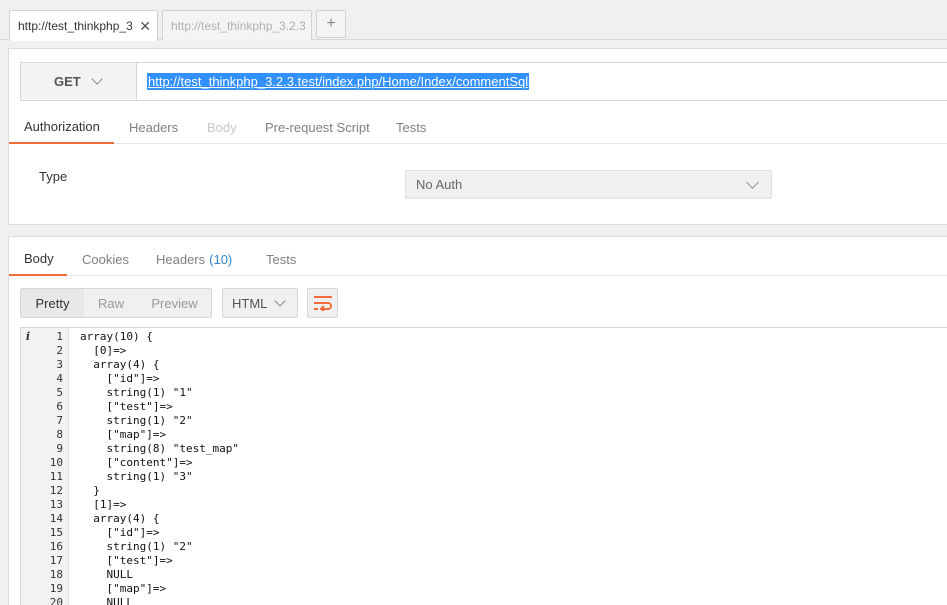  Describe the element at coordinates (439, 184) in the screenshot. I see `auth-type-value: No Auth` at that location.